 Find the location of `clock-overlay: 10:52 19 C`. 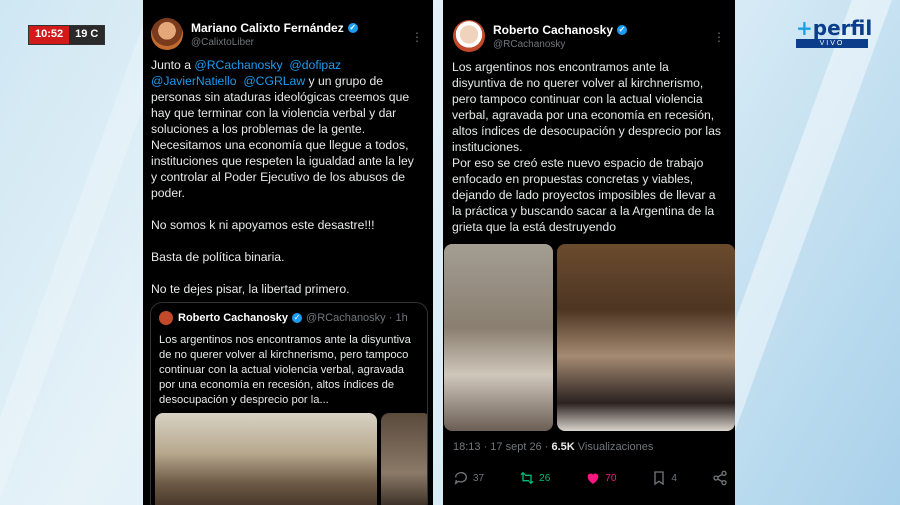

clock-overlay: 10:52 19 C is located at coordinates (67, 35).